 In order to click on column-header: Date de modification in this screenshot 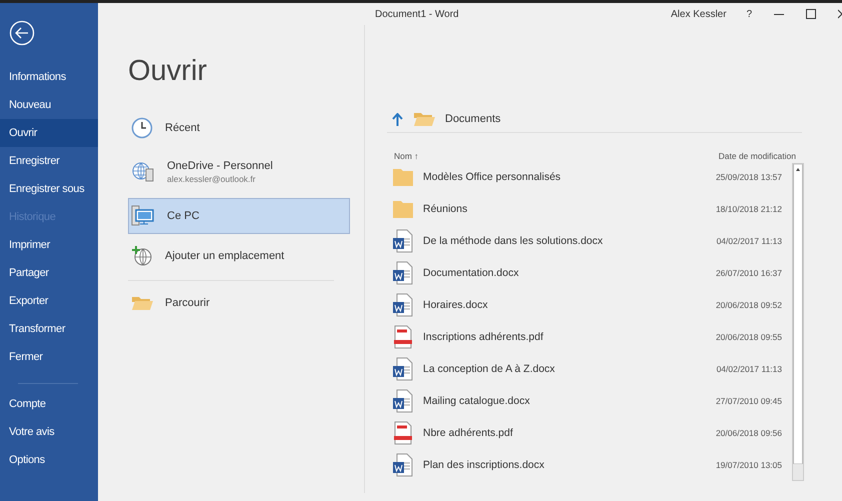, I will do `click(757, 156)`.